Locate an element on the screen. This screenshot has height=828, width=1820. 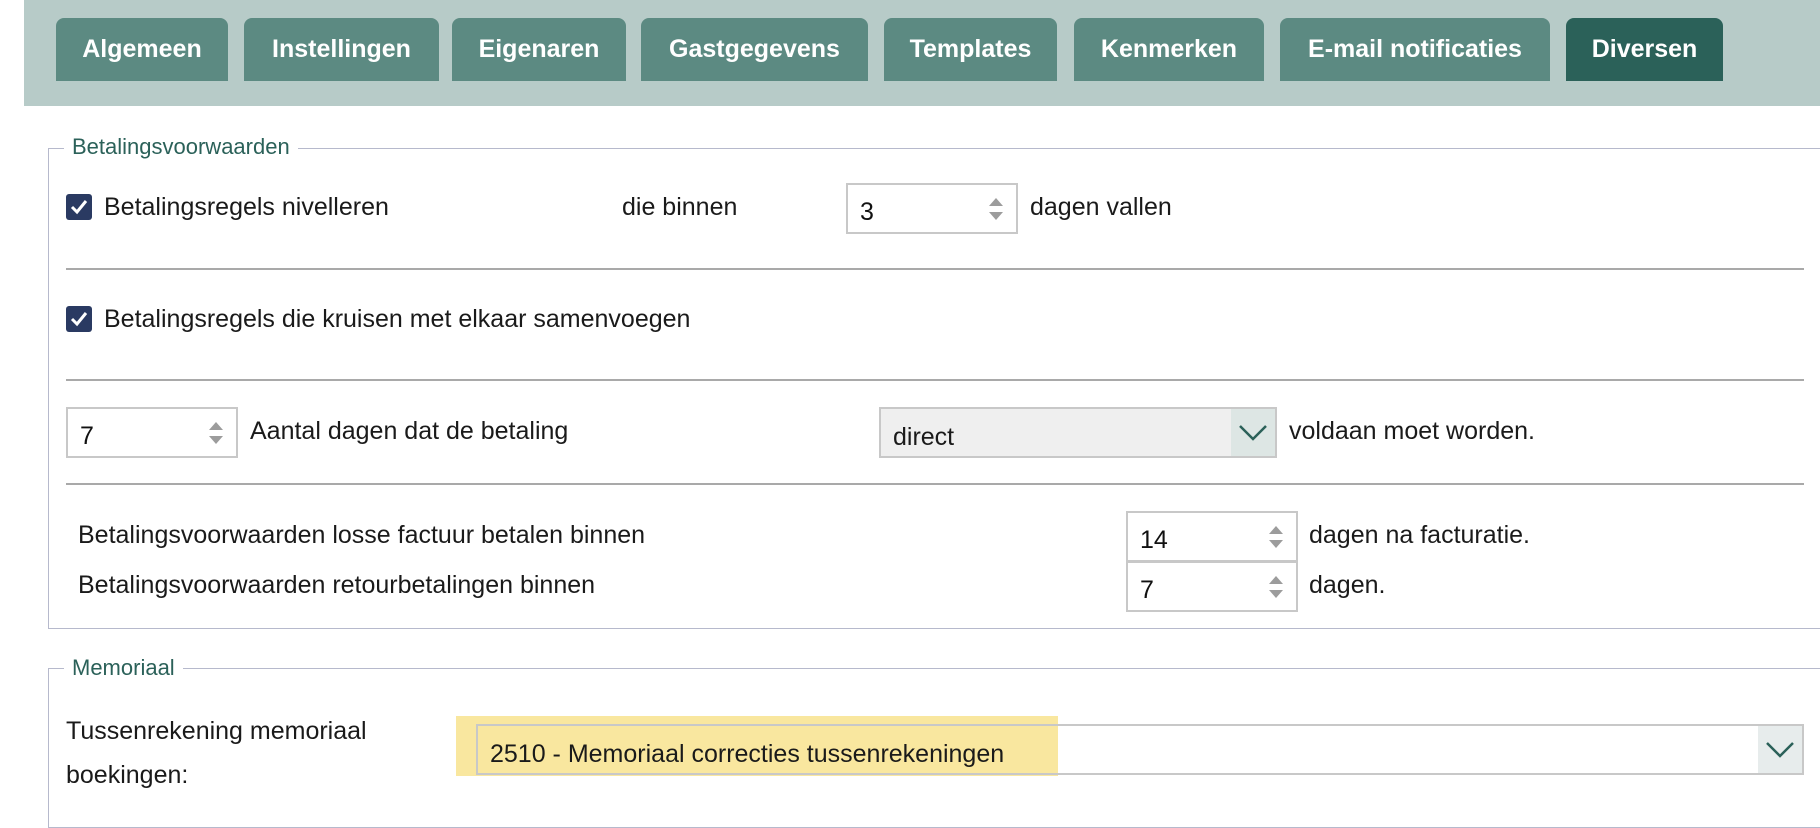
retour-stepper is located at coordinates (1212, 586).